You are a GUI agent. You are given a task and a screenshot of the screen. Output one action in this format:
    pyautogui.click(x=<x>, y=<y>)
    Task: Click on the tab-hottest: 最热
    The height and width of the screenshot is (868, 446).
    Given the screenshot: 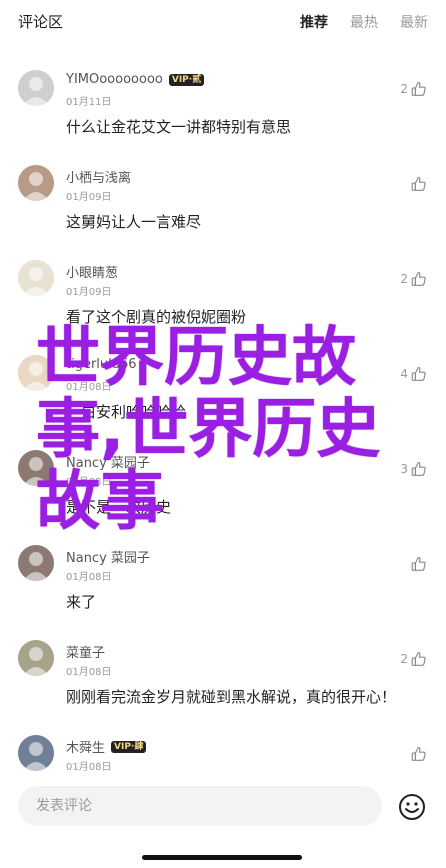 What is the action you would take?
    pyautogui.click(x=364, y=22)
    